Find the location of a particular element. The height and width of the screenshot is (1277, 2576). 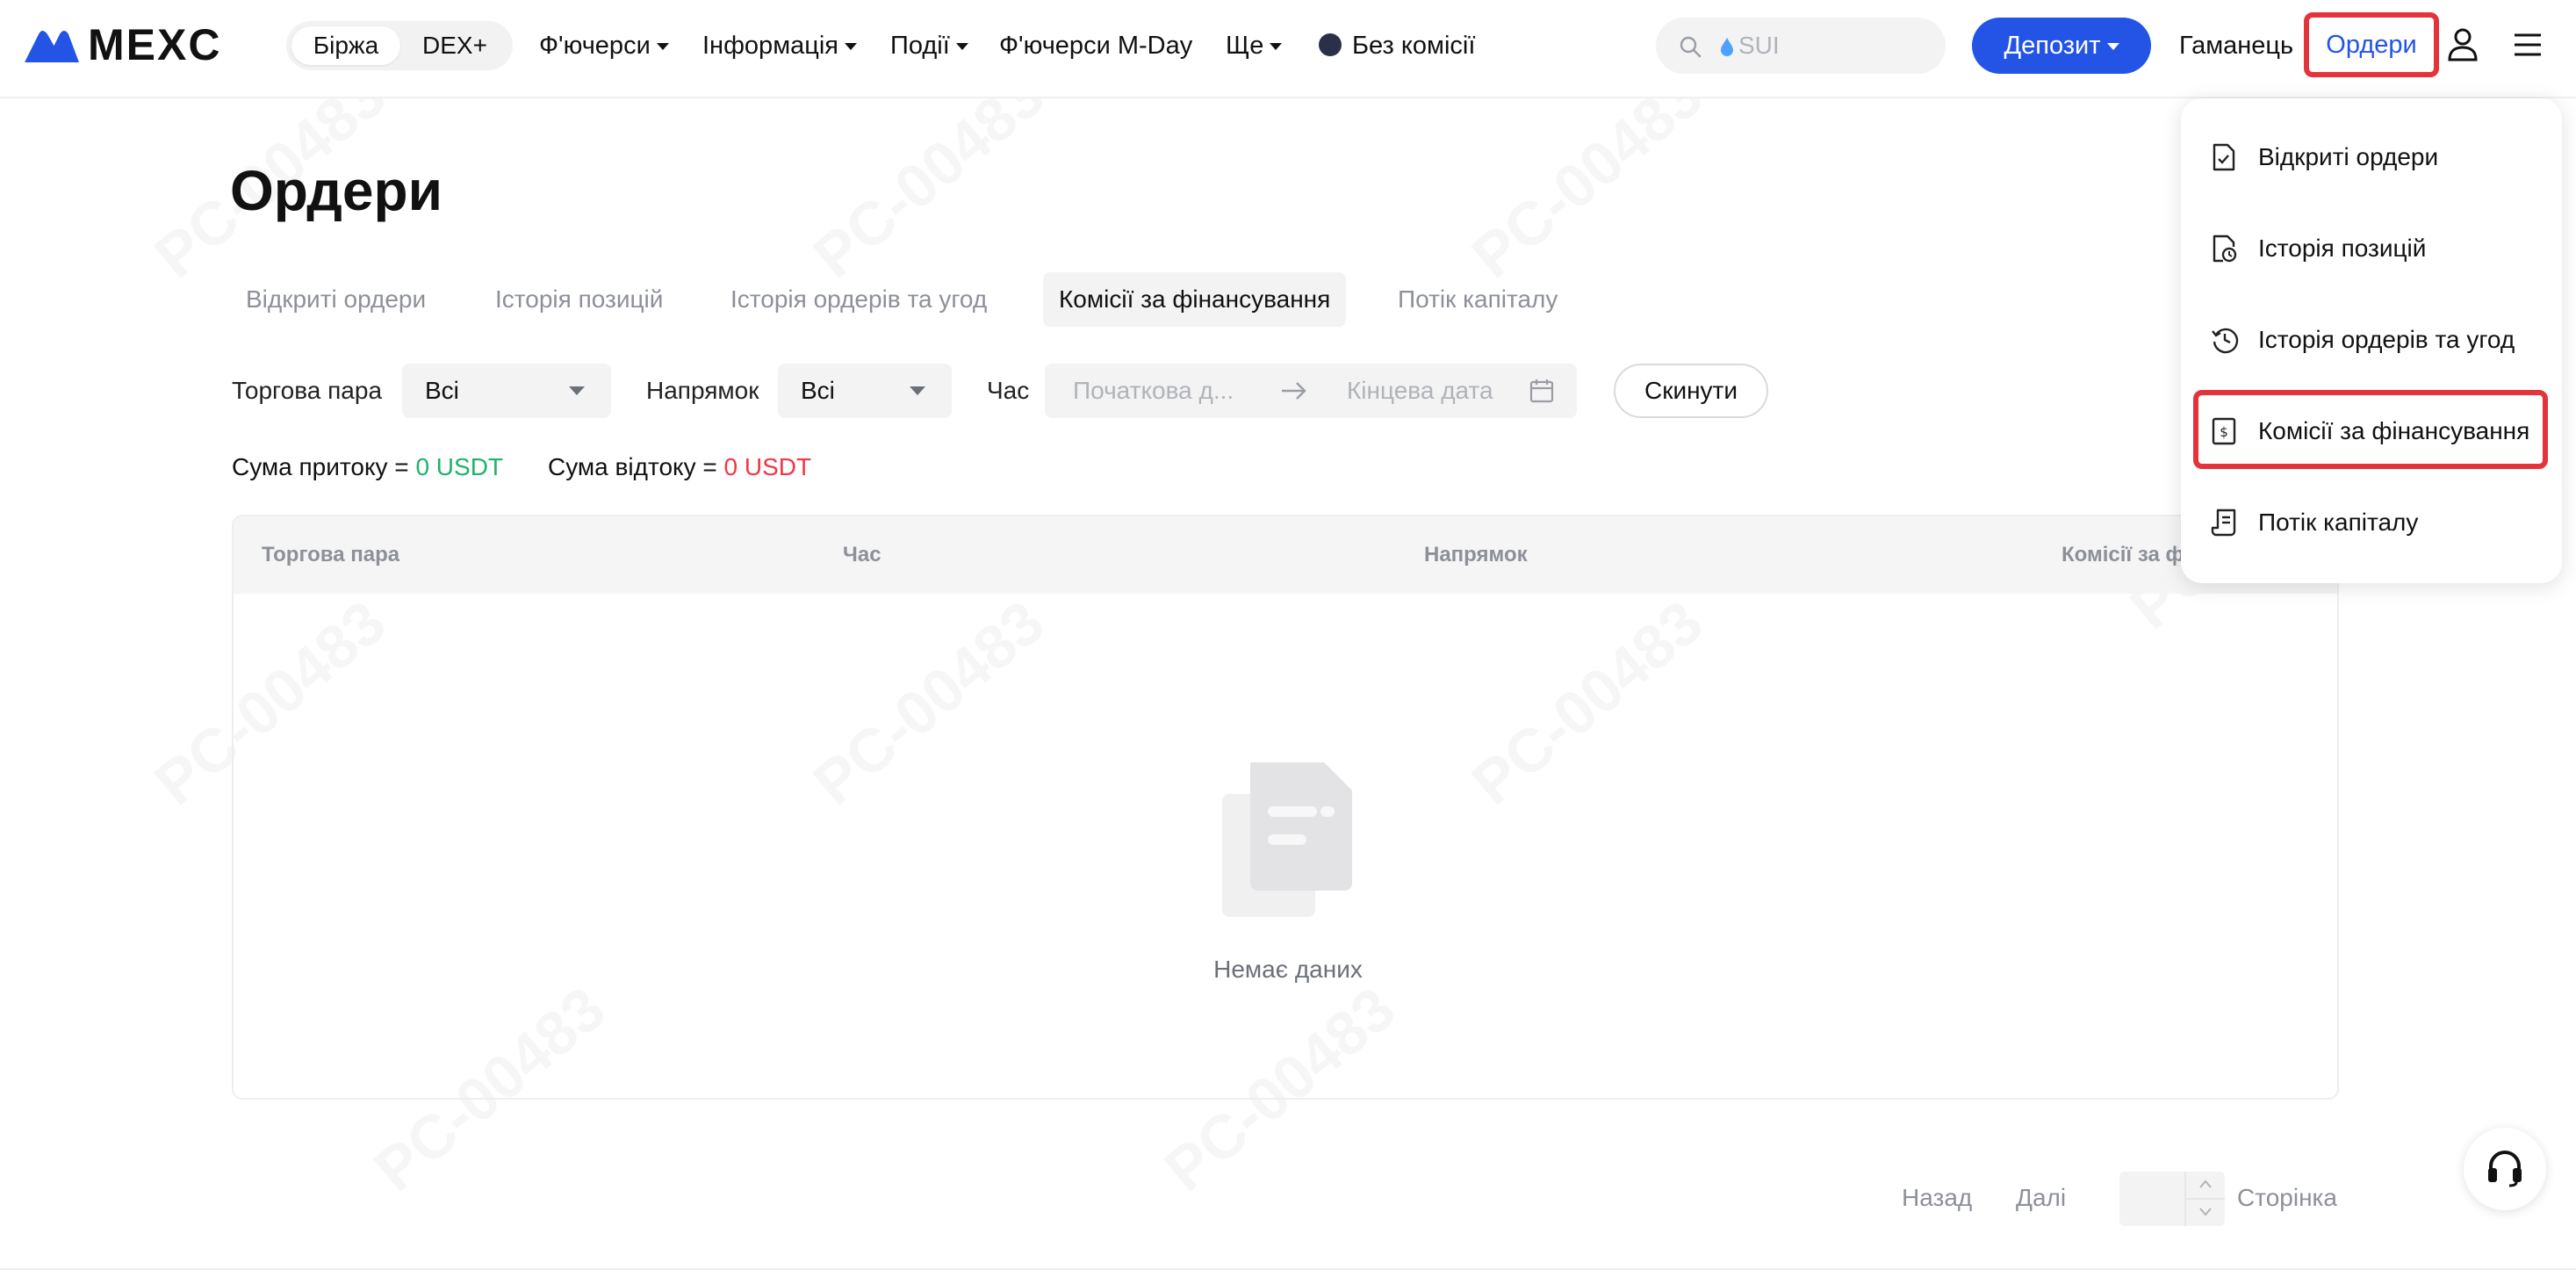

col-funding-fee: Комісії за ф is located at coordinates (2123, 554).